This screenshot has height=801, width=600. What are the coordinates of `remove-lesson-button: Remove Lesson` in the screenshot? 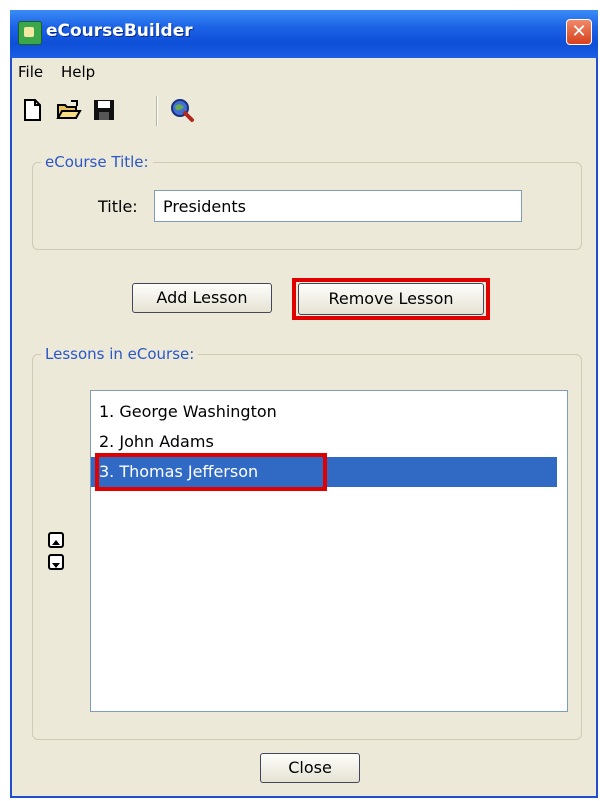 It's located at (391, 299).